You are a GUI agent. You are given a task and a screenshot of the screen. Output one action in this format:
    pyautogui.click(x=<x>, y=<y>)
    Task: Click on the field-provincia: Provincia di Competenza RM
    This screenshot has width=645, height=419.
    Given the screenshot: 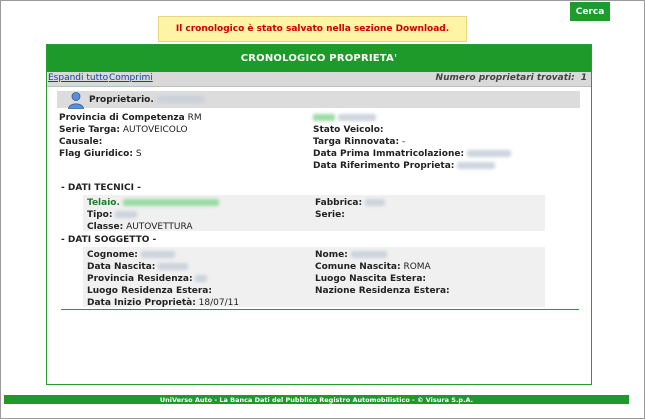 What is the action you would take?
    pyautogui.click(x=130, y=118)
    